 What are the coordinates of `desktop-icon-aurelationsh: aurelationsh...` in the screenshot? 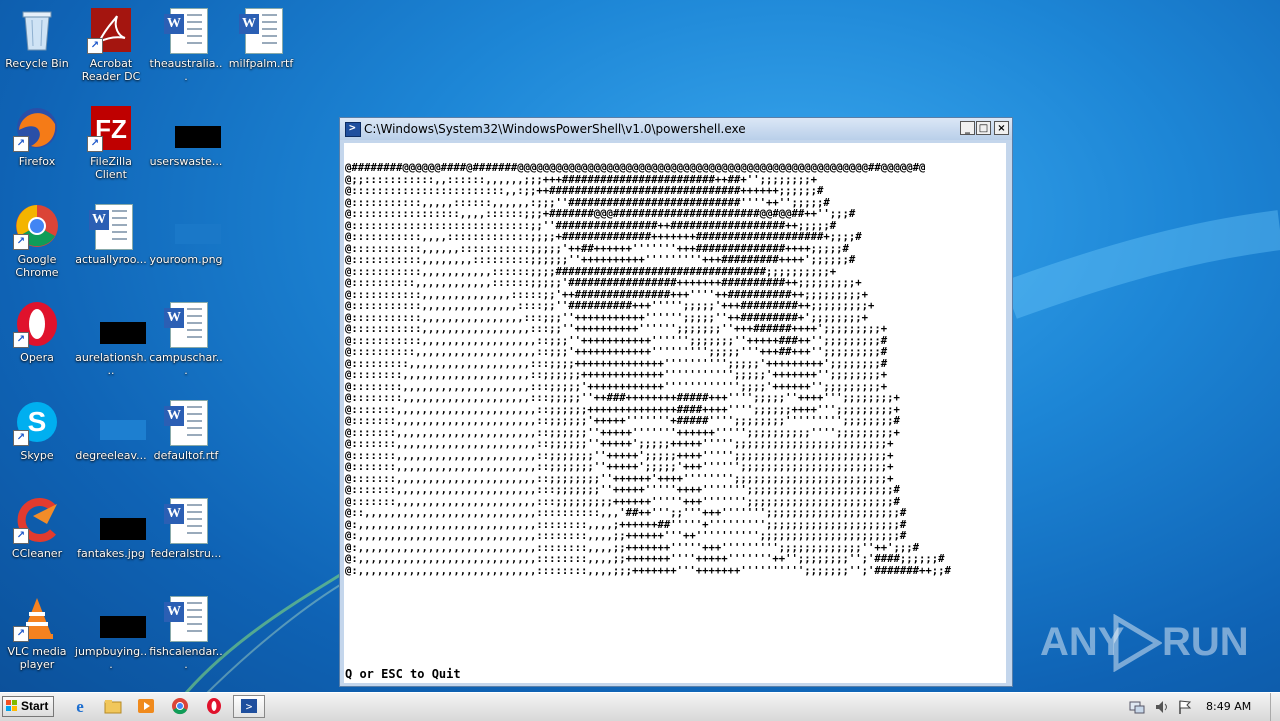 It's located at (111, 338).